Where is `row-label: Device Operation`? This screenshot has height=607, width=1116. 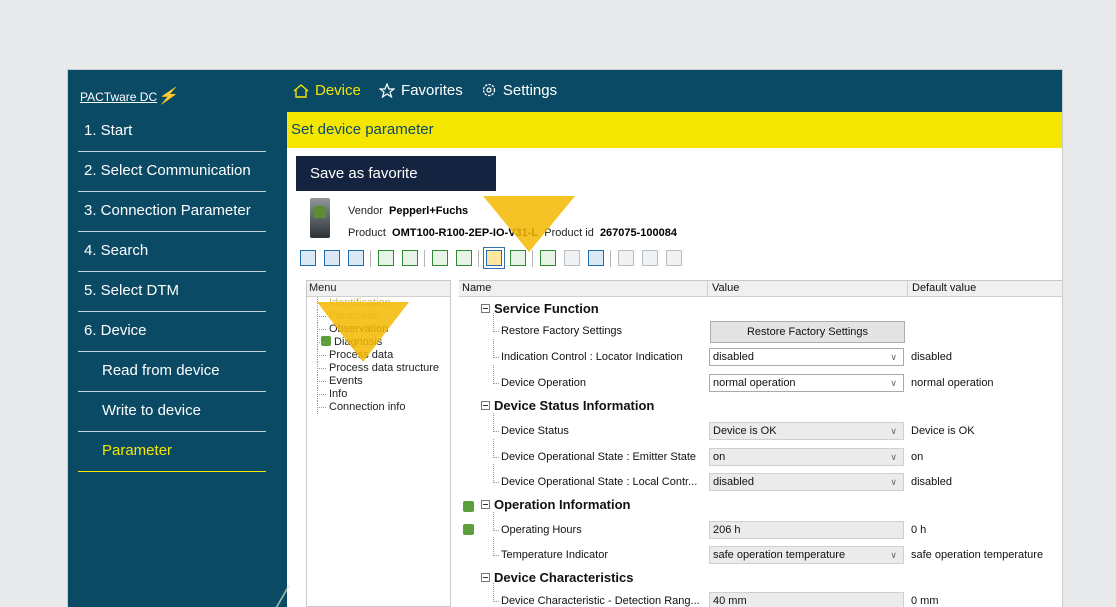
row-label: Device Operation is located at coordinates (539, 377).